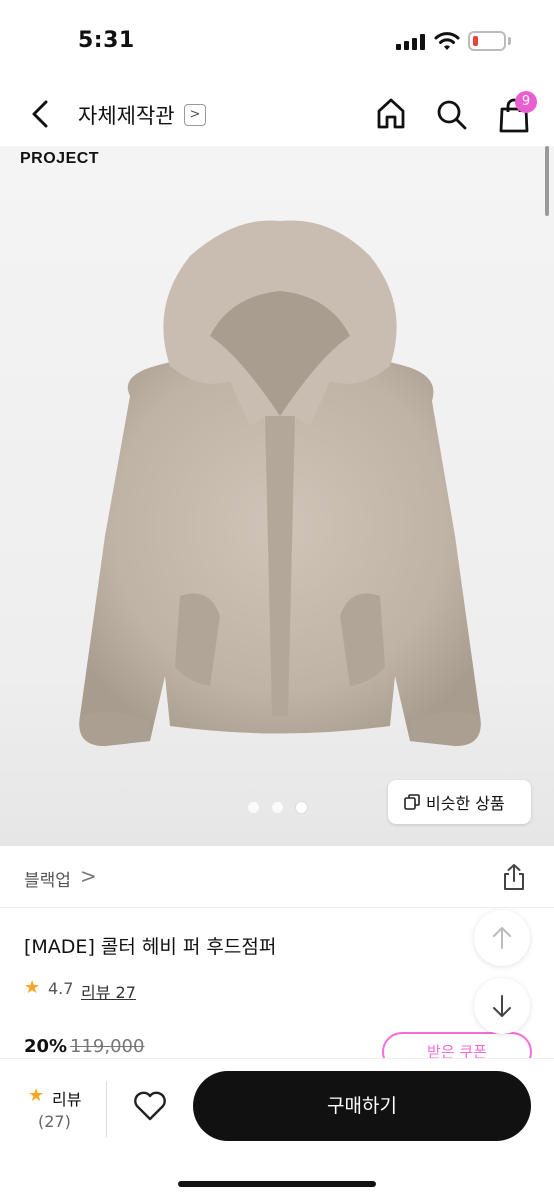 Image resolution: width=554 pixels, height=1200 pixels. What do you see at coordinates (412, 802) in the screenshot?
I see `copy-icon` at bounding box center [412, 802].